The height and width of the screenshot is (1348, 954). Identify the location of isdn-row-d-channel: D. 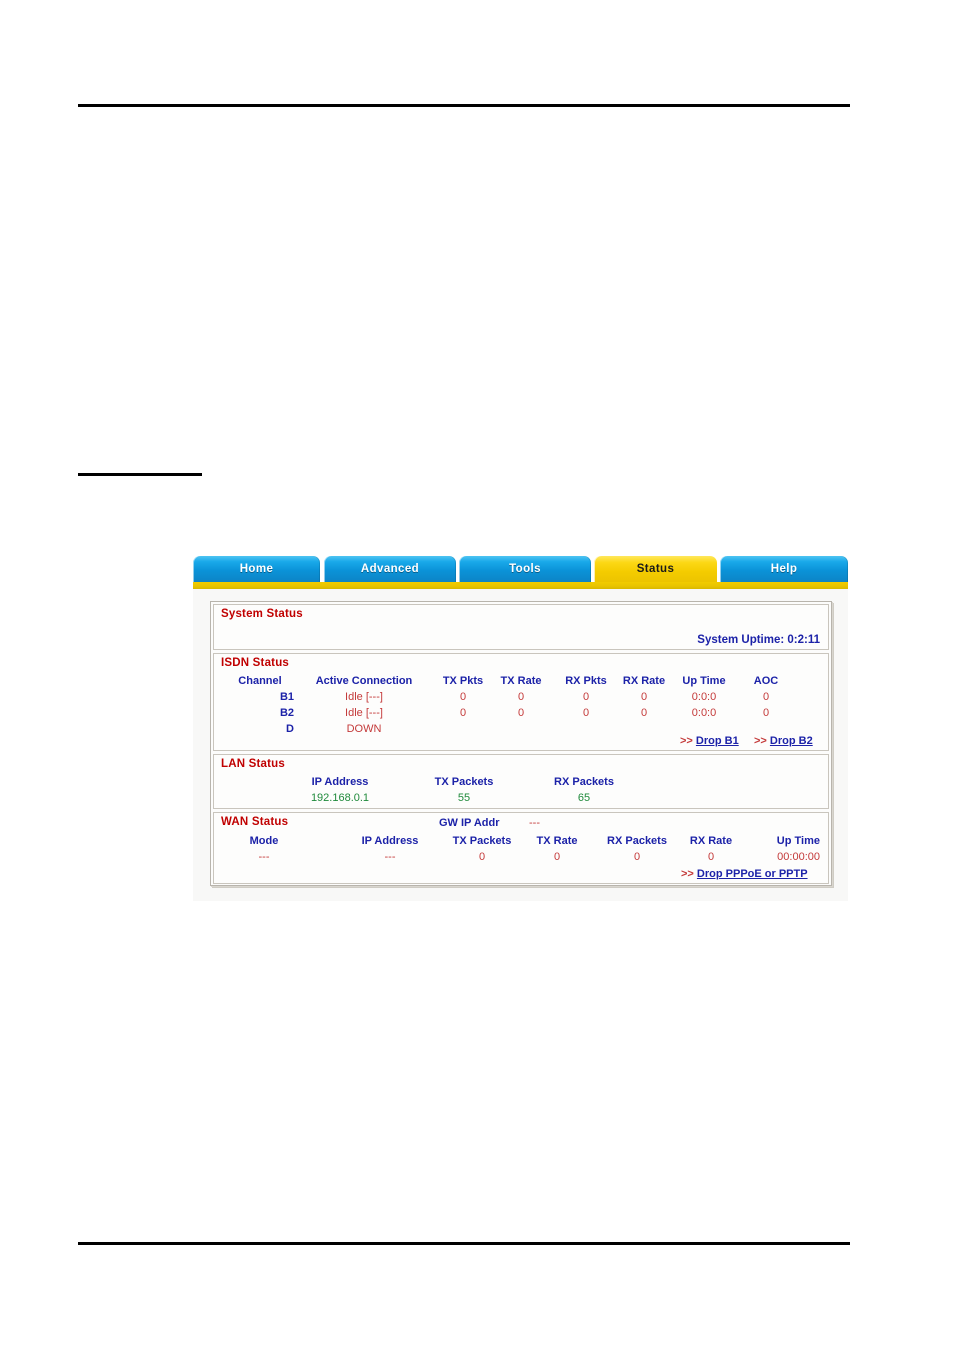
(290, 729).